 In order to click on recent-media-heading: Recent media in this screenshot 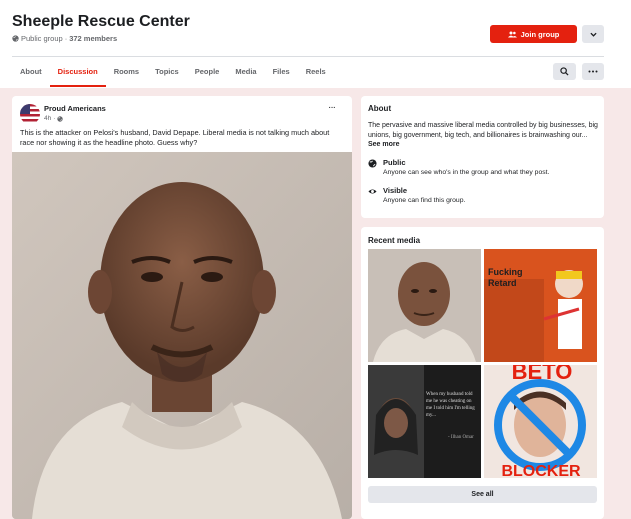, I will do `click(394, 240)`.